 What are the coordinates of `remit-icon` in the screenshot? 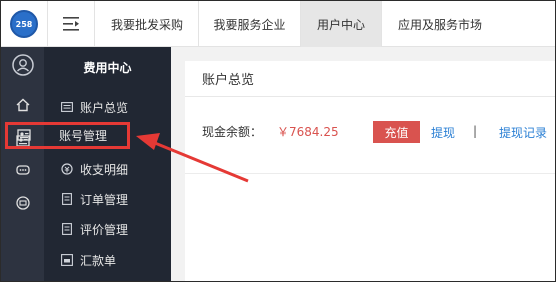 It's located at (67, 260).